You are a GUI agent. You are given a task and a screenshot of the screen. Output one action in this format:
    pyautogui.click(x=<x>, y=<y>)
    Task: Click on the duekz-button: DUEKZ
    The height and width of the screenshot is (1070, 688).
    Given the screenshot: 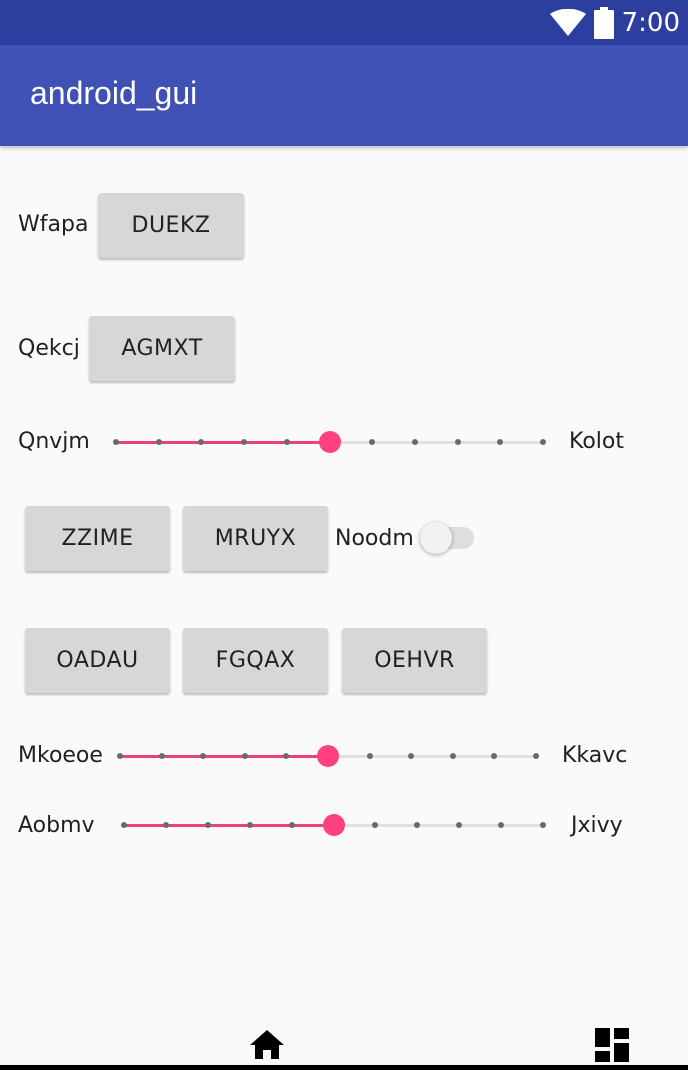 What is the action you would take?
    pyautogui.click(x=171, y=225)
    